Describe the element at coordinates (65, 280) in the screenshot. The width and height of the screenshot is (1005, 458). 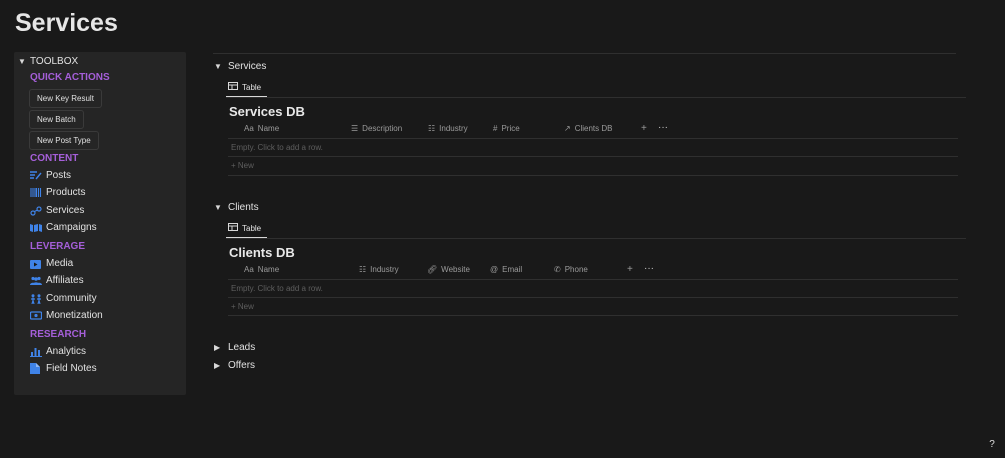
I see `toolbox-item-label: Affiliates` at that location.